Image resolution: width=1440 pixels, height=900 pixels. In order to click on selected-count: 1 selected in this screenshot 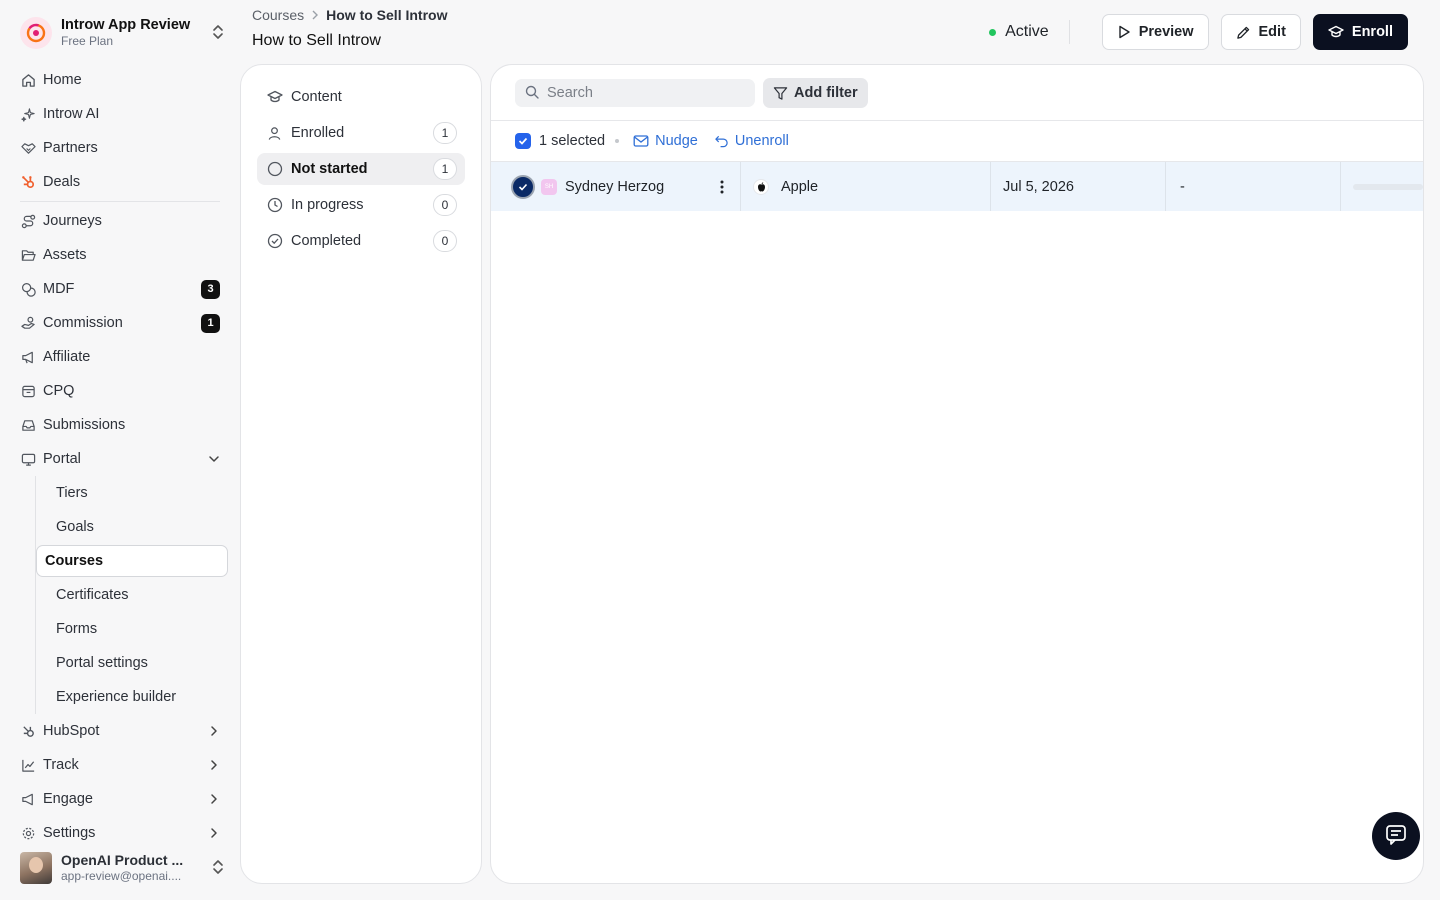, I will do `click(572, 141)`.